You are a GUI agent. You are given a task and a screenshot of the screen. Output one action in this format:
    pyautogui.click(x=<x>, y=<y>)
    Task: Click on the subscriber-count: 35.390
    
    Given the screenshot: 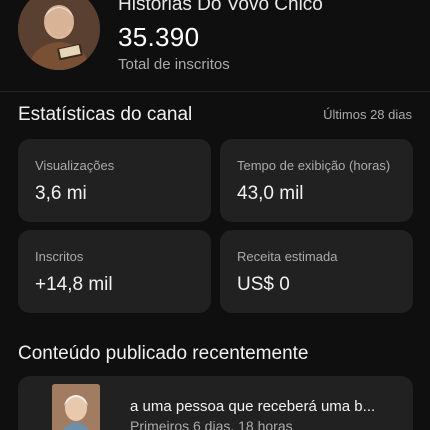 What is the action you would take?
    pyautogui.click(x=159, y=37)
    